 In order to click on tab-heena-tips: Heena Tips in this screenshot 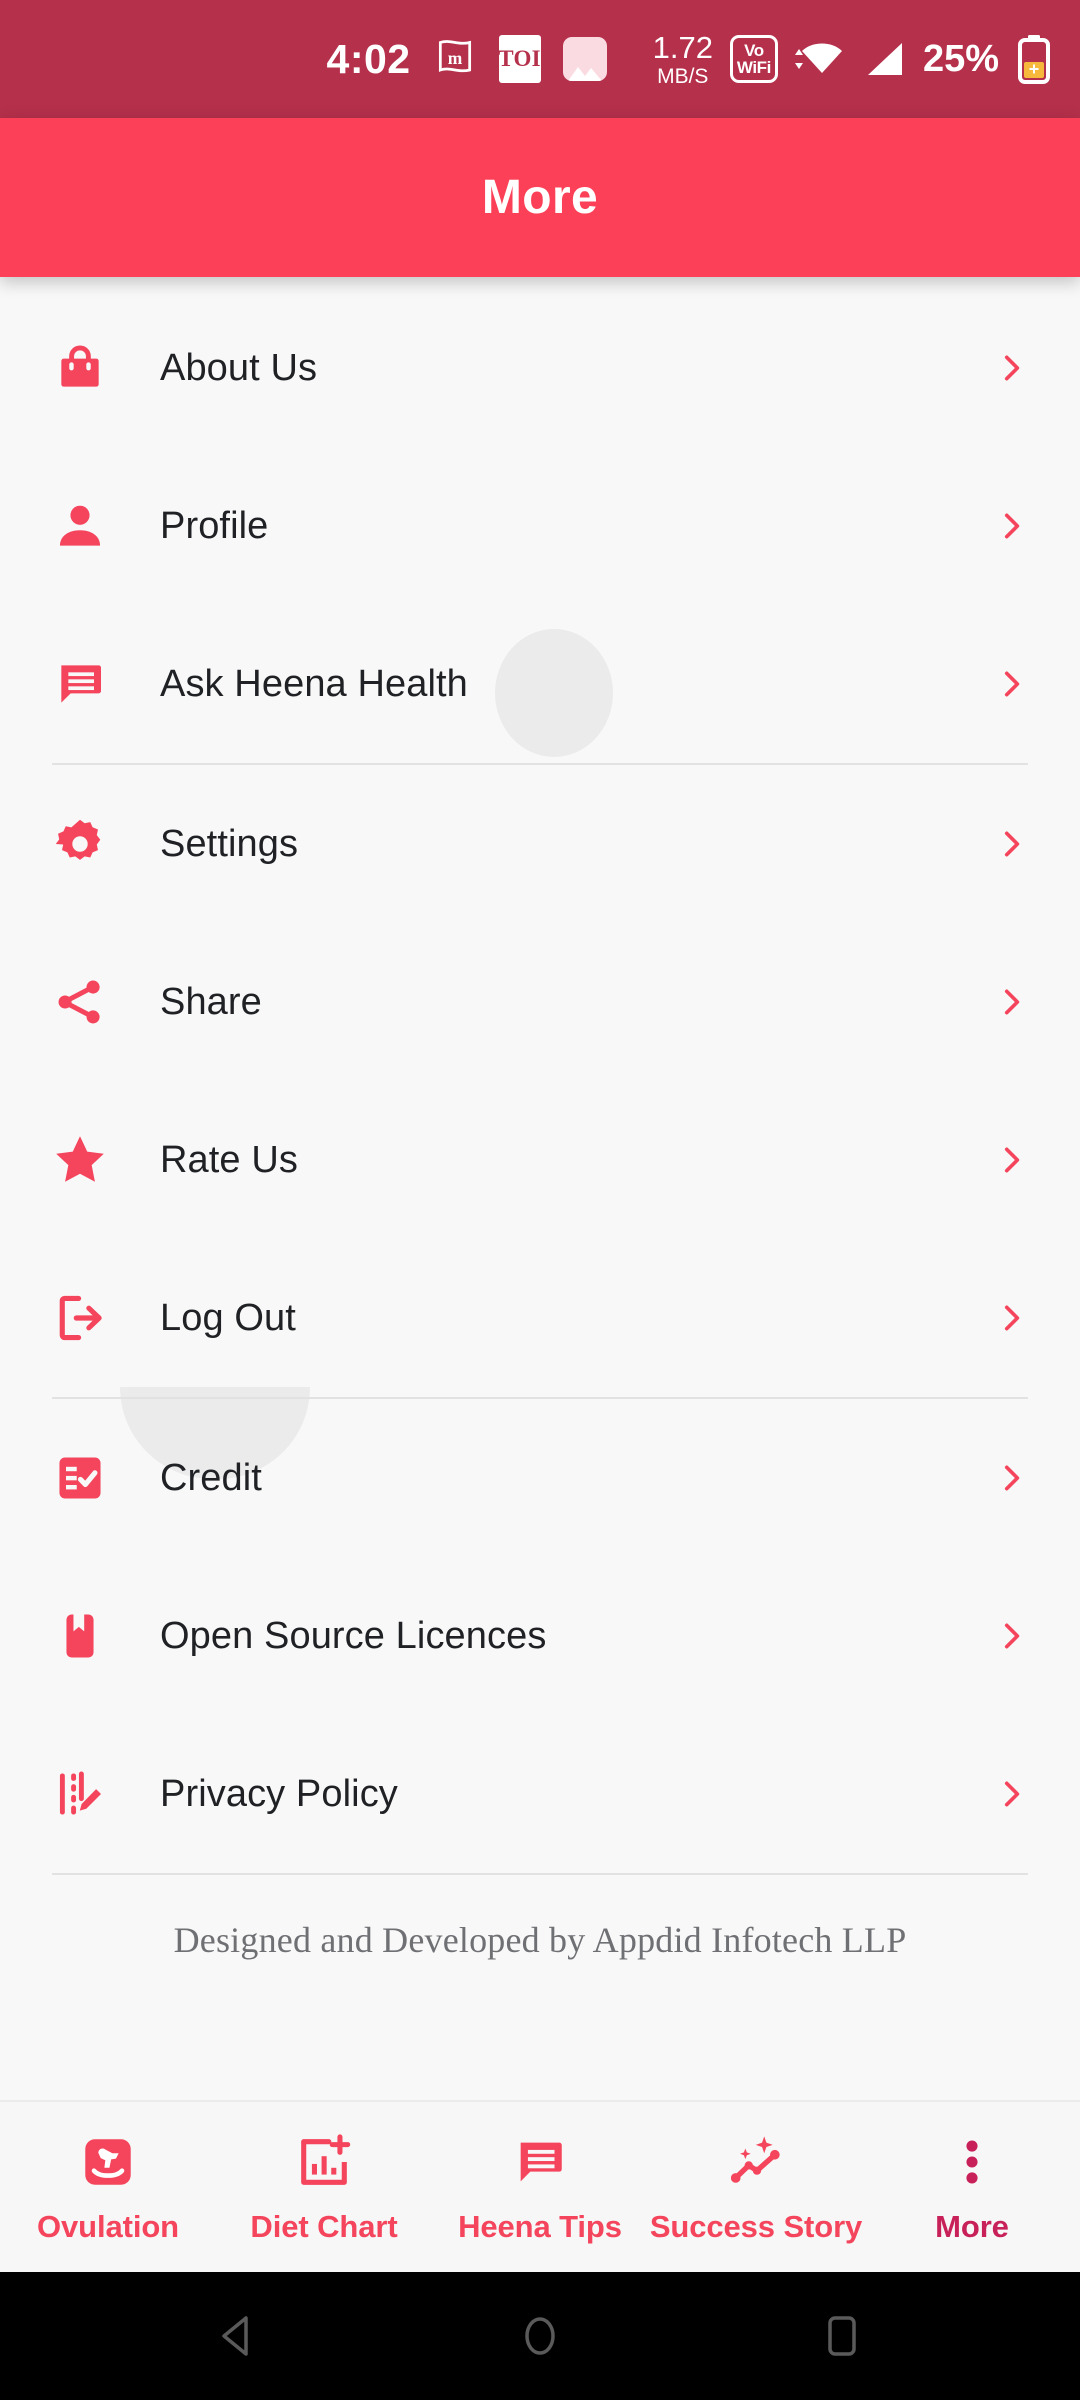, I will do `click(540, 2187)`.